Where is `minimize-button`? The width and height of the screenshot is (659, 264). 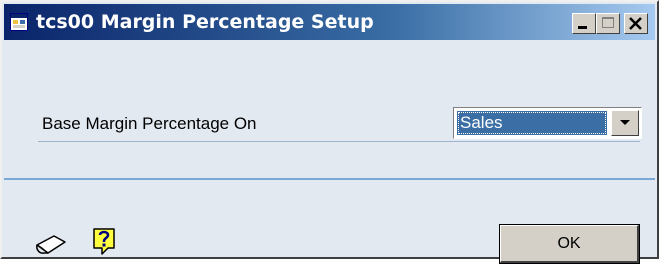 minimize-button is located at coordinates (584, 23).